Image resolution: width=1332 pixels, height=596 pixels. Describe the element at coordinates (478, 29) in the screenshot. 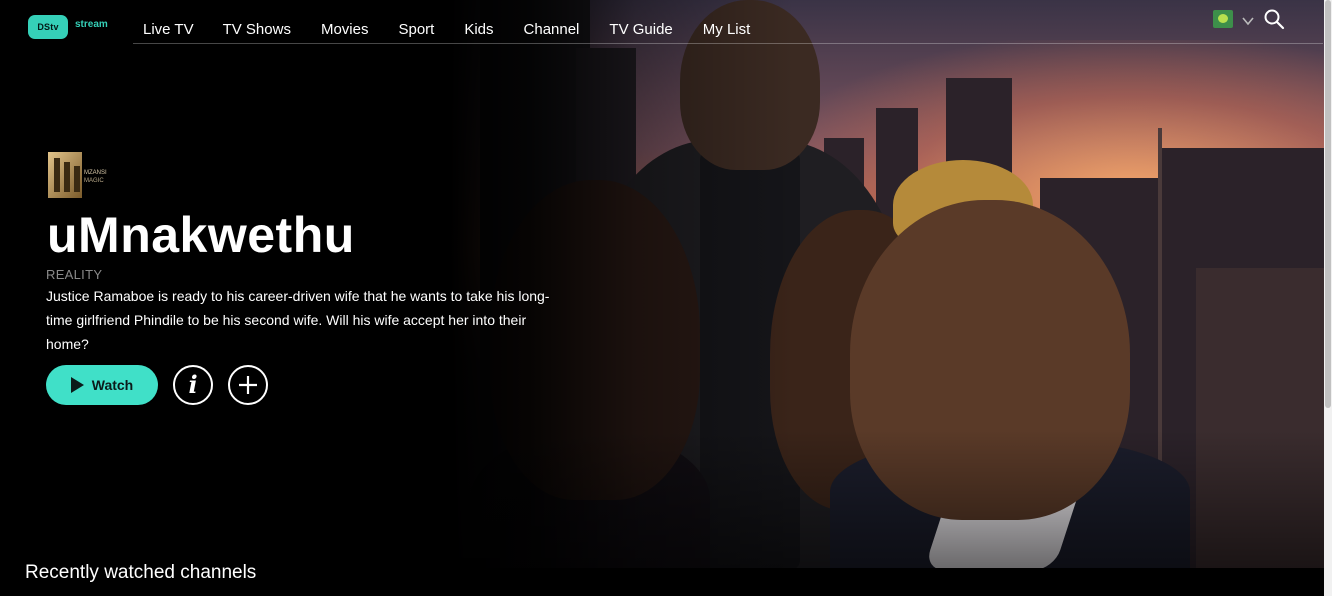

I see `nav-item-kids: Kids` at that location.